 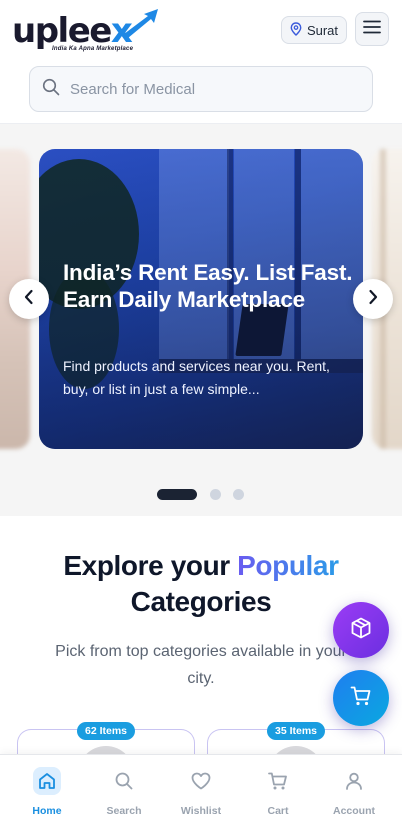 I want to click on logo-wordmark: upleex, so click(x=72, y=31).